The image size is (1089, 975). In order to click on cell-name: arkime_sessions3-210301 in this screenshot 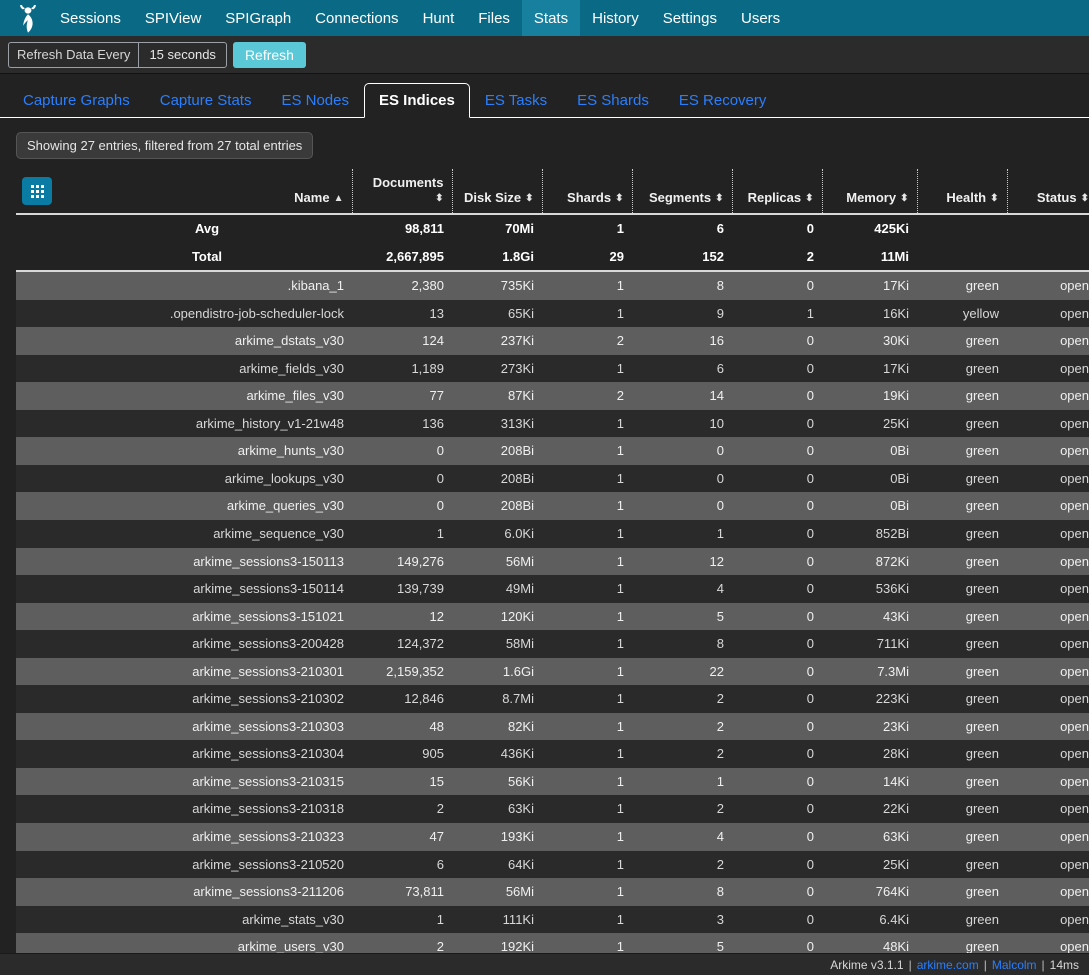, I will do `click(207, 671)`.